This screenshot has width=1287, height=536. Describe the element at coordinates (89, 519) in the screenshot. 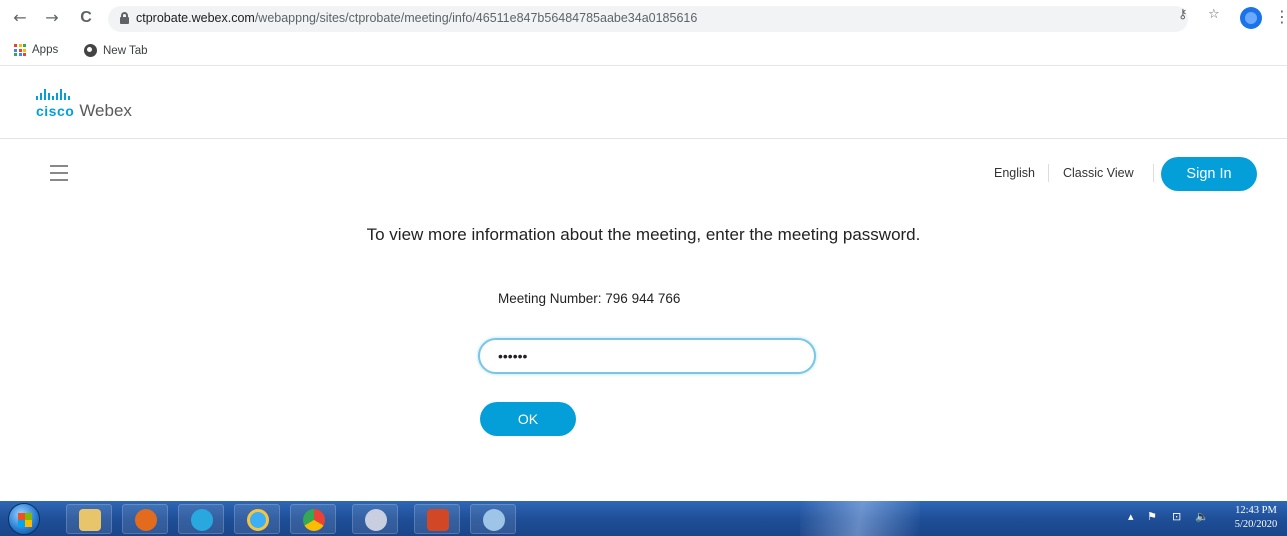

I see `file-explorer-icon` at that location.